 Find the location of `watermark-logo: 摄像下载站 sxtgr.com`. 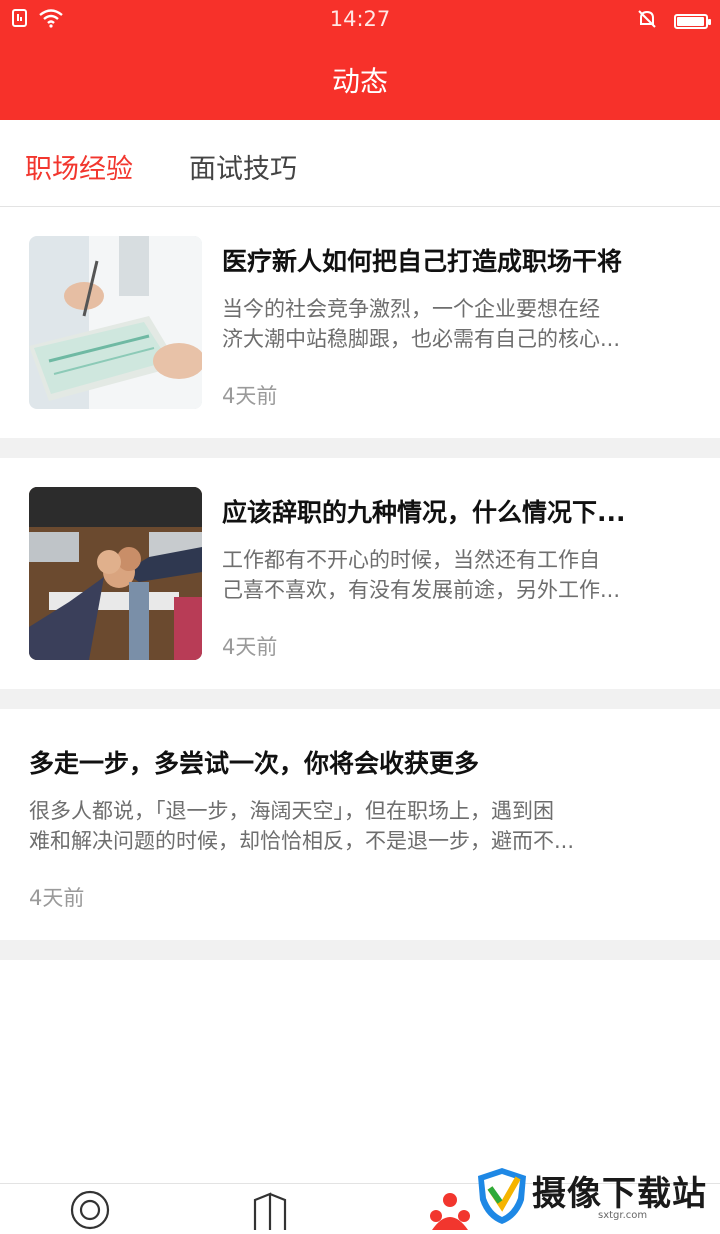

watermark-logo: 摄像下载站 sxtgr.com is located at coordinates (595, 1195).